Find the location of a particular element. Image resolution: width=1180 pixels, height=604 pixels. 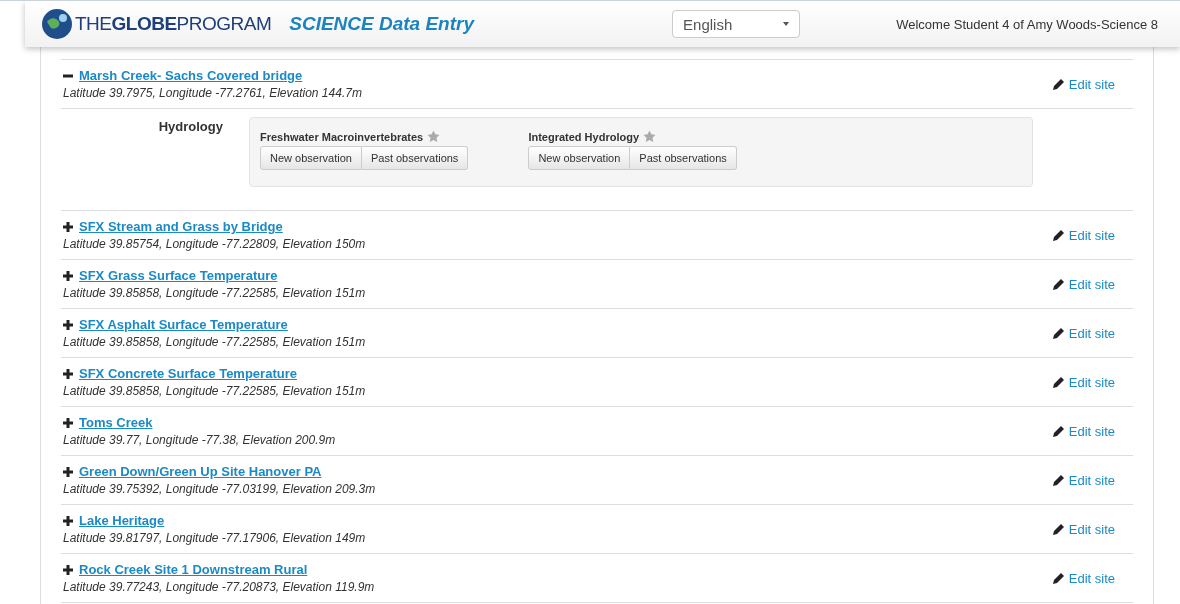

site-link: Toms Creek is located at coordinates (116, 422).